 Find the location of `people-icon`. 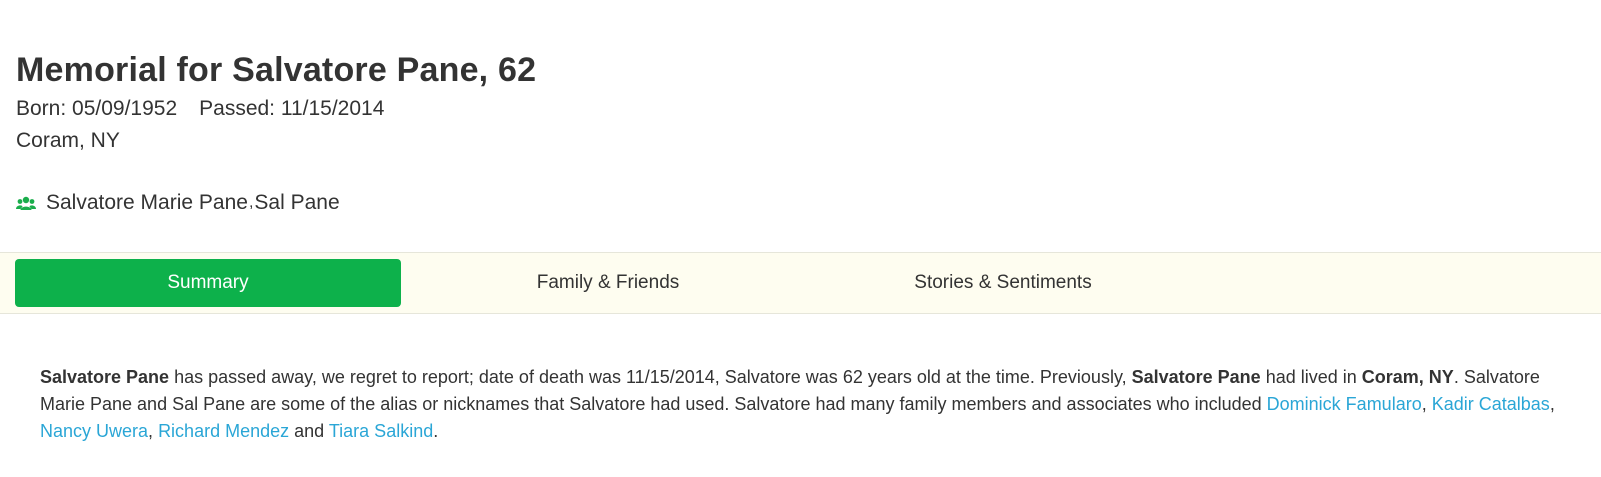

people-icon is located at coordinates (26, 203).